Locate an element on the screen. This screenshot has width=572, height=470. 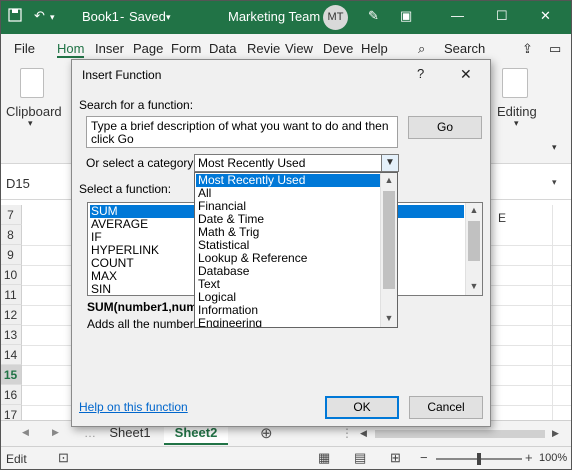
horizontal-scrollbar is located at coordinates (460, 434).